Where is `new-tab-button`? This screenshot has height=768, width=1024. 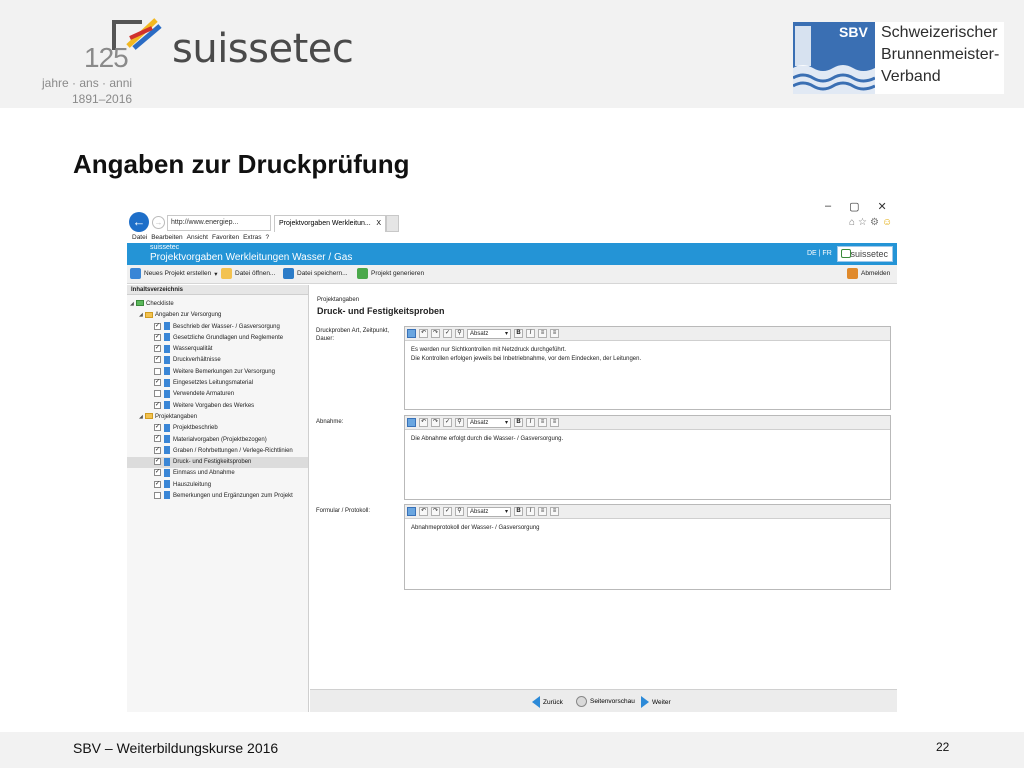 new-tab-button is located at coordinates (392, 223).